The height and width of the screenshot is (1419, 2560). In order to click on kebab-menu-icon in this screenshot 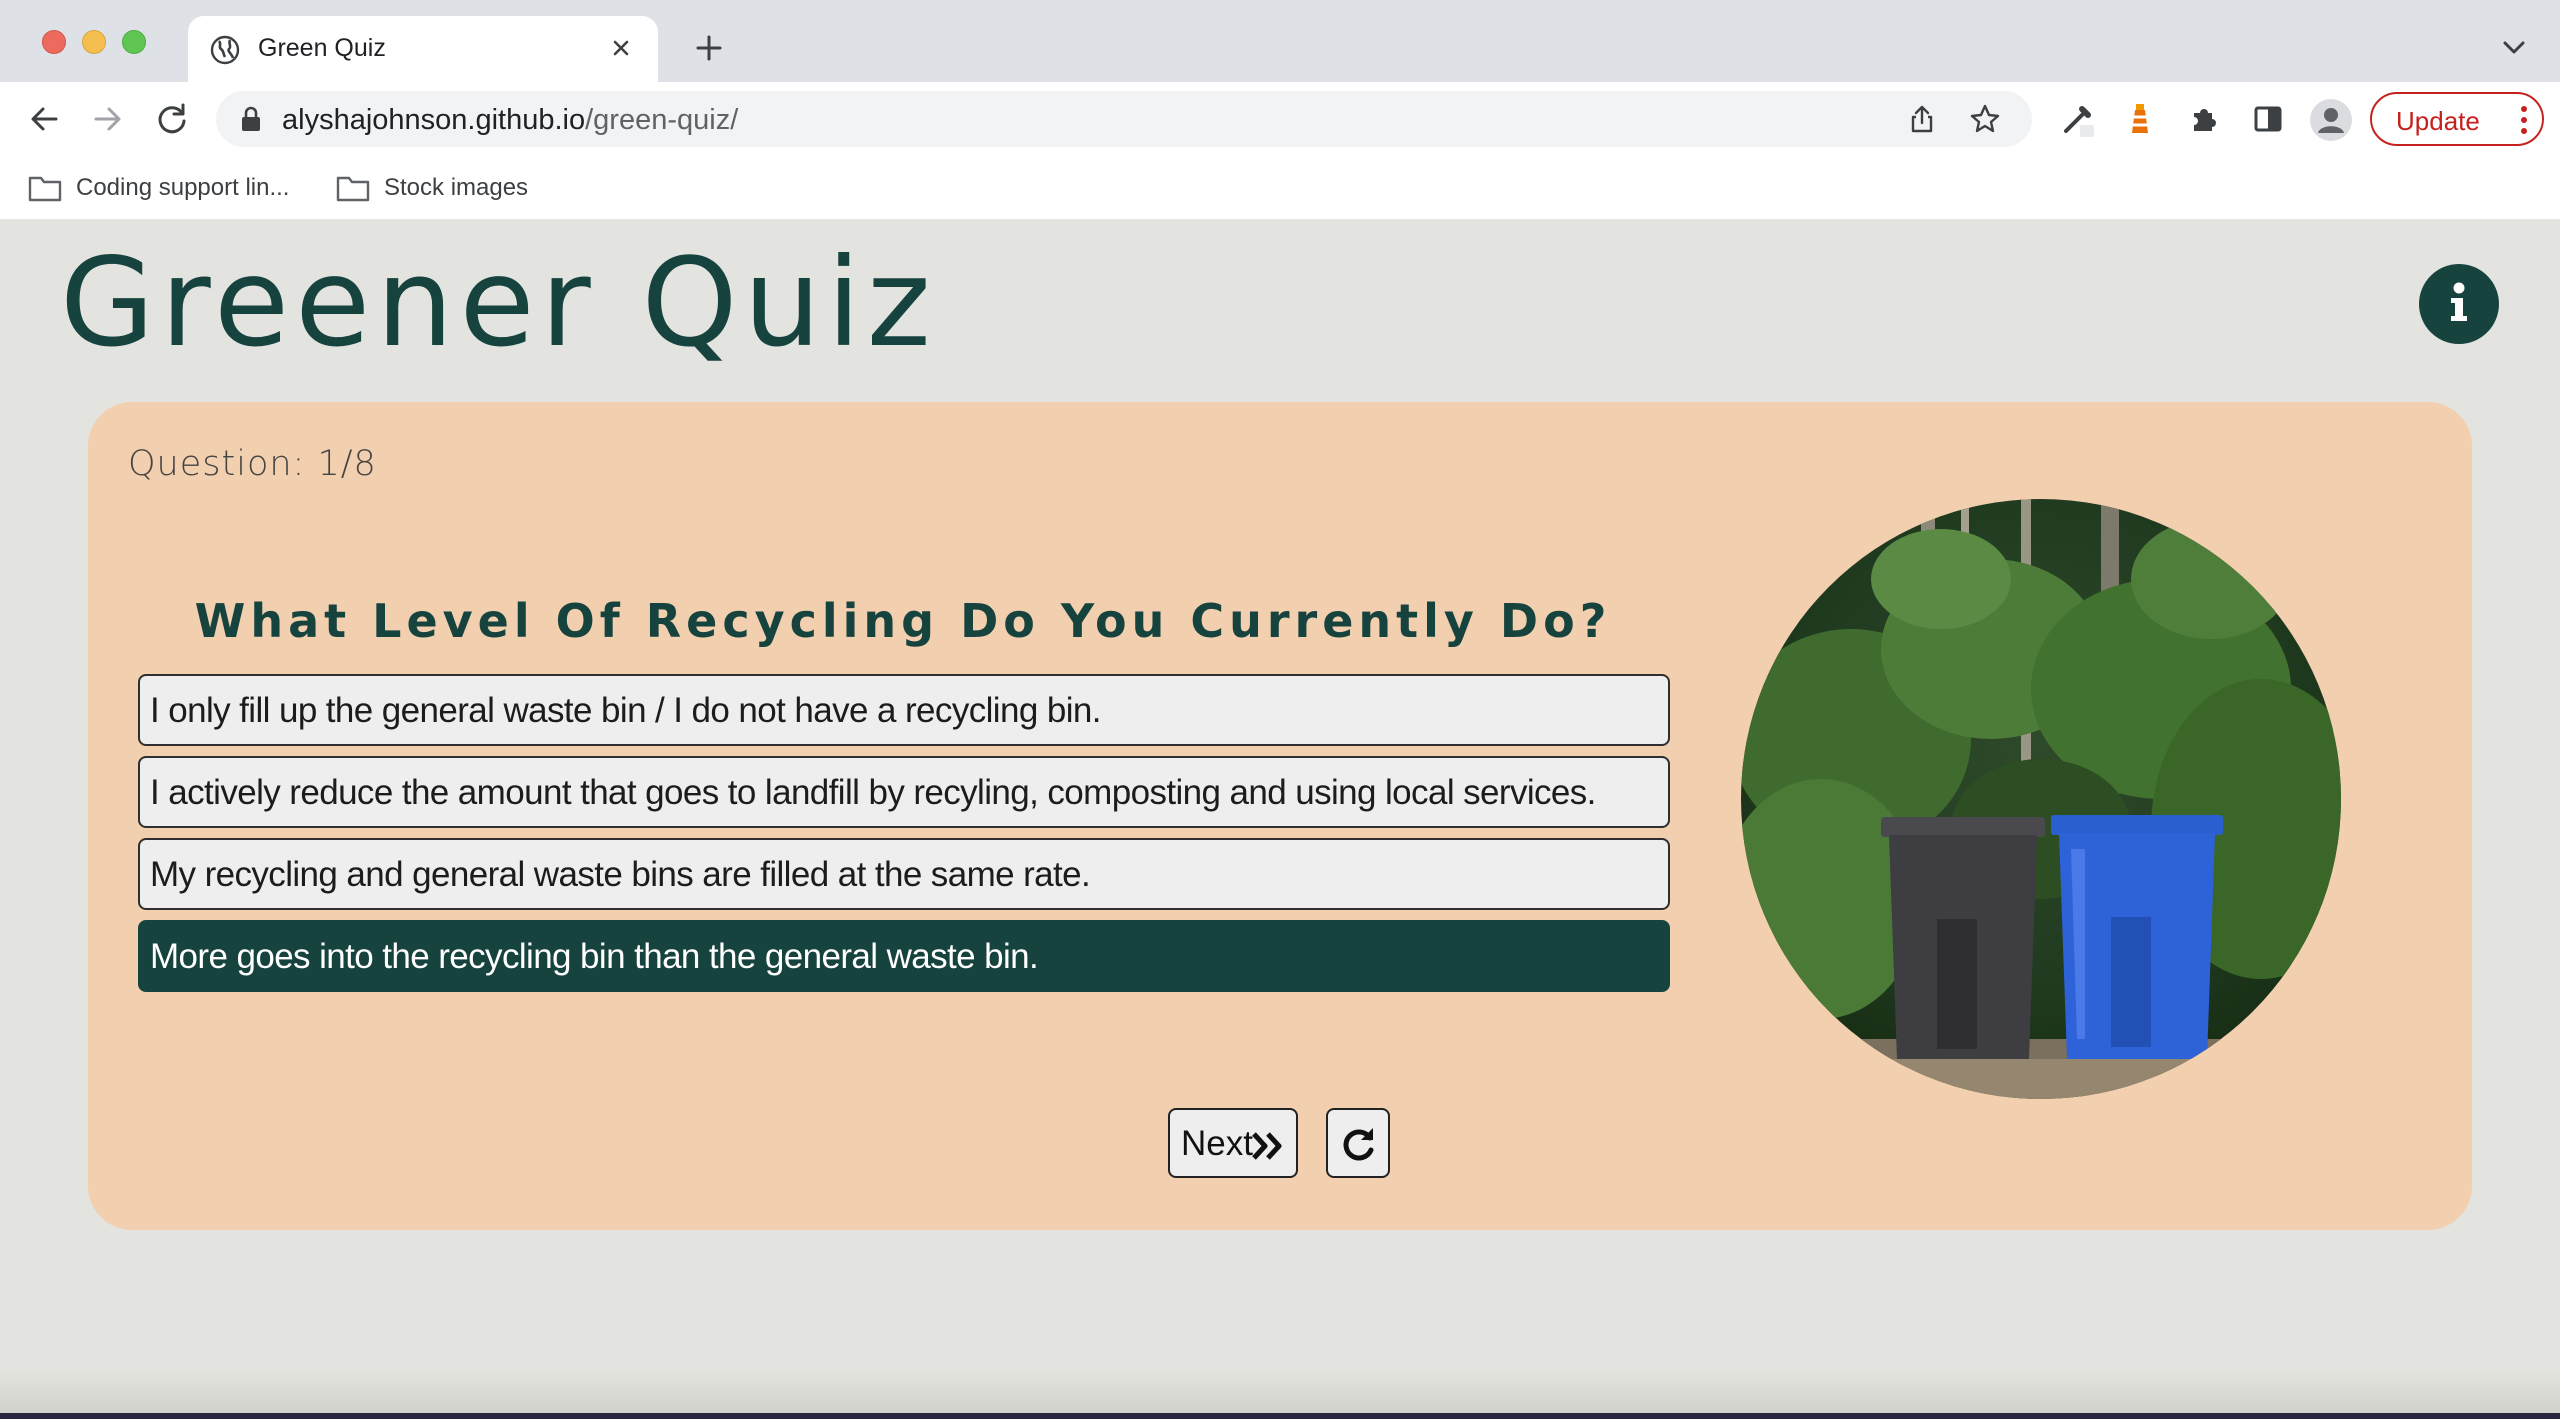, I will do `click(2524, 120)`.